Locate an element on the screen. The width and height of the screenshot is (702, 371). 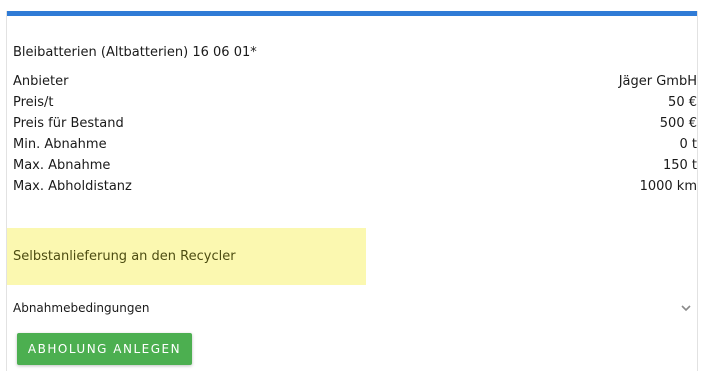
detail-value: Jäger GmbH is located at coordinates (657, 81).